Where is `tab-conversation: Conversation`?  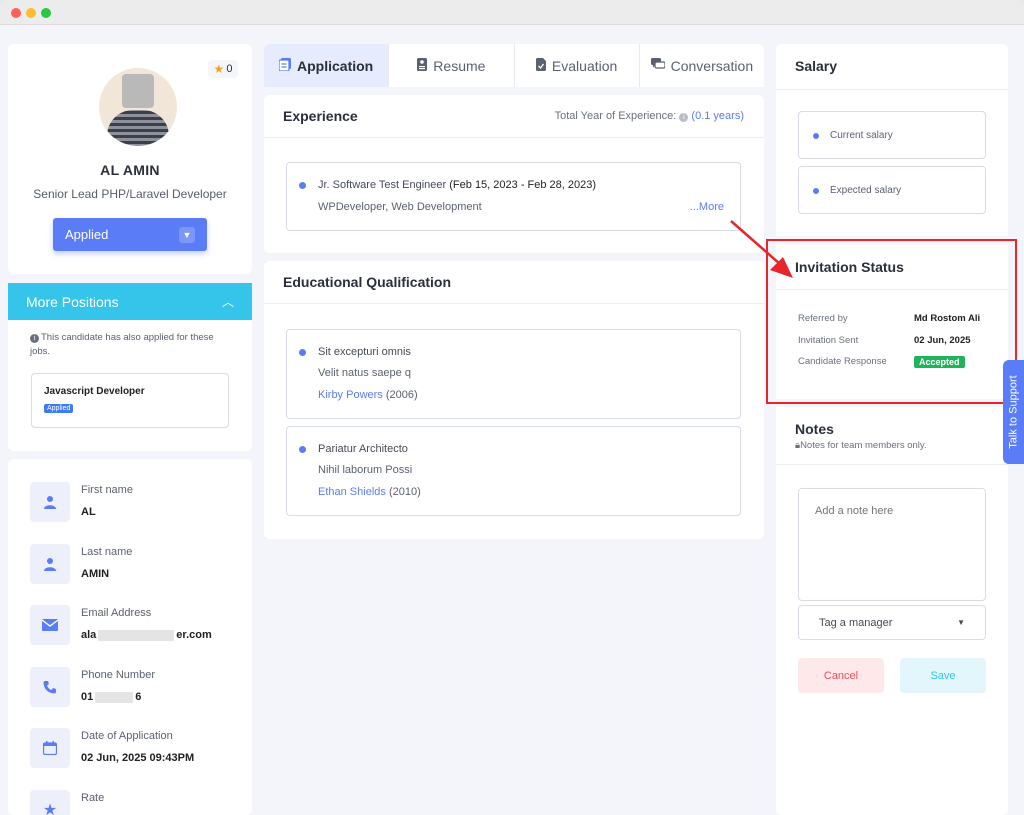
tab-conversation: Conversation is located at coordinates (702, 65).